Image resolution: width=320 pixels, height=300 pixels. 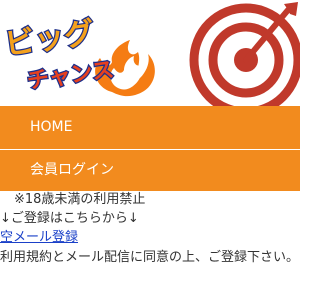 I want to click on age-restriction-notice: ※18歳未満の利用禁止, so click(x=80, y=199).